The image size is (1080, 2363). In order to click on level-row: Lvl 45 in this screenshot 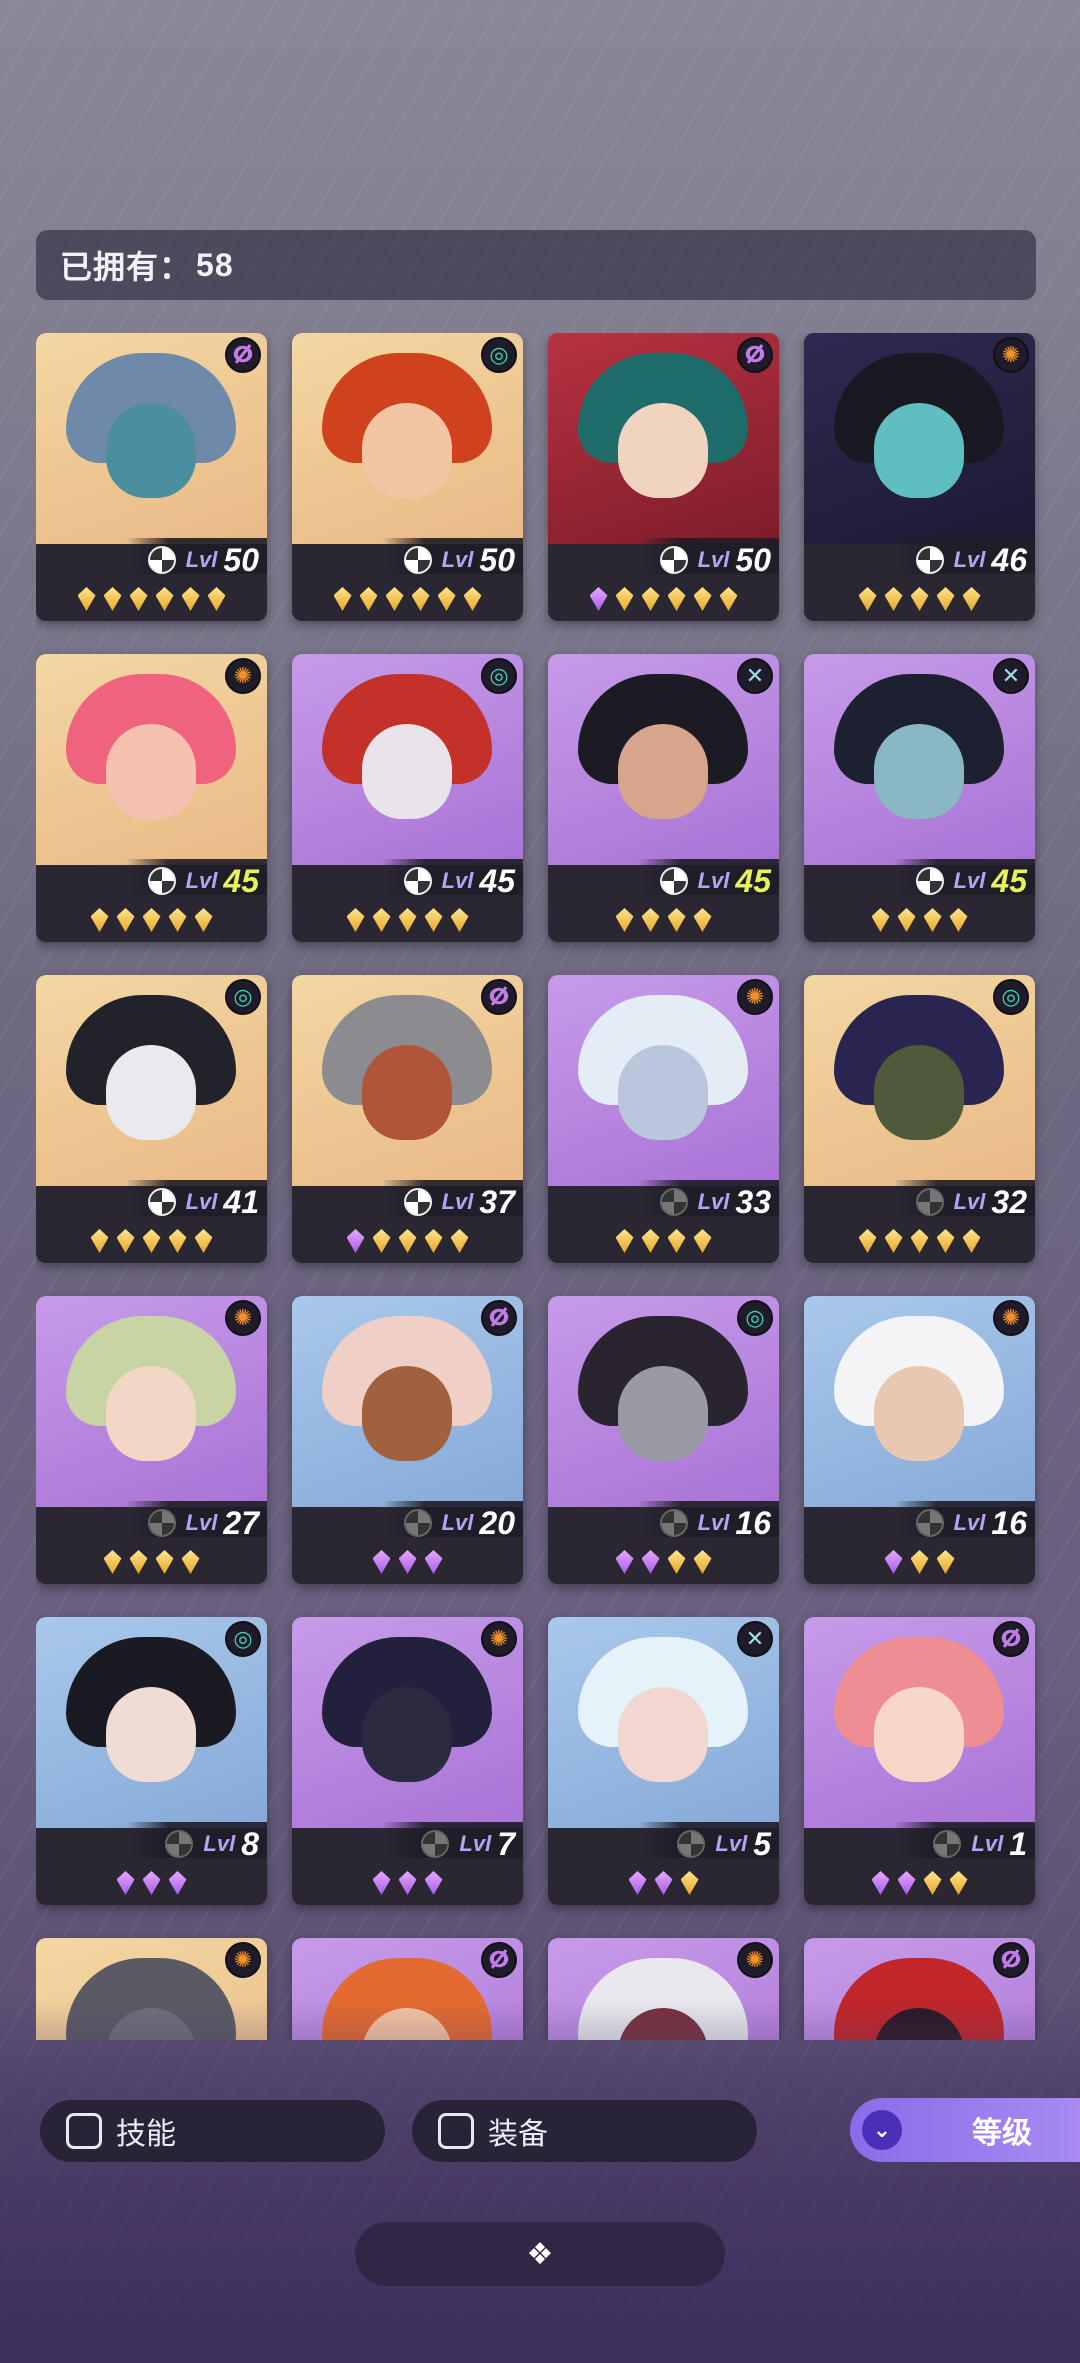, I will do `click(715, 881)`.